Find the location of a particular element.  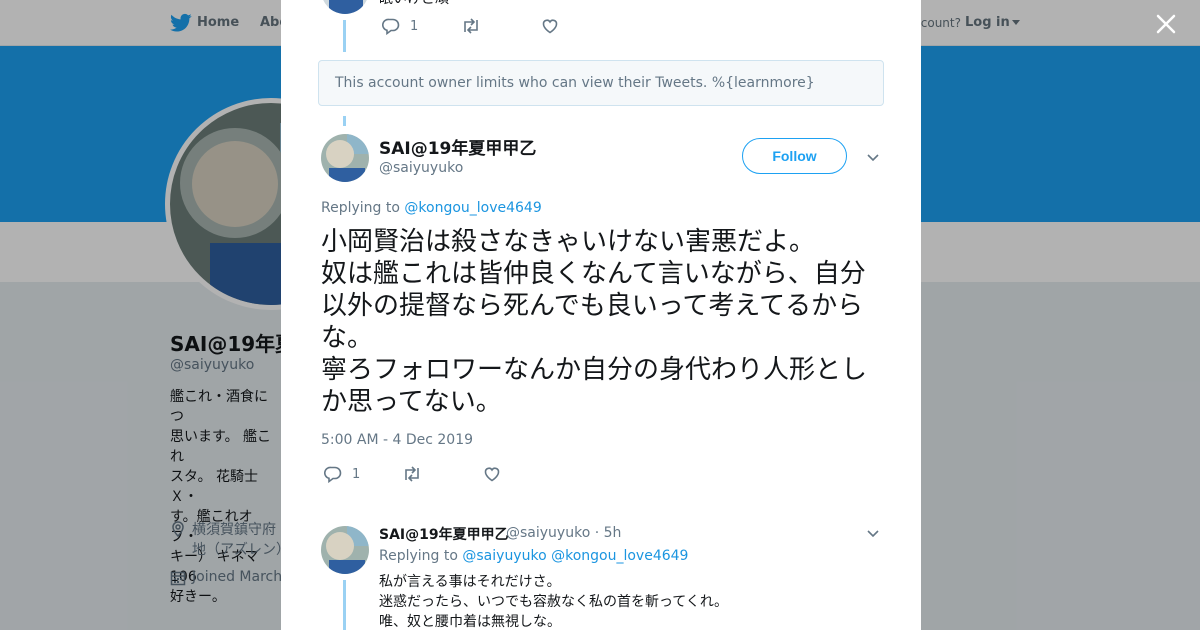

main-reply-count: 1 is located at coordinates (356, 474).